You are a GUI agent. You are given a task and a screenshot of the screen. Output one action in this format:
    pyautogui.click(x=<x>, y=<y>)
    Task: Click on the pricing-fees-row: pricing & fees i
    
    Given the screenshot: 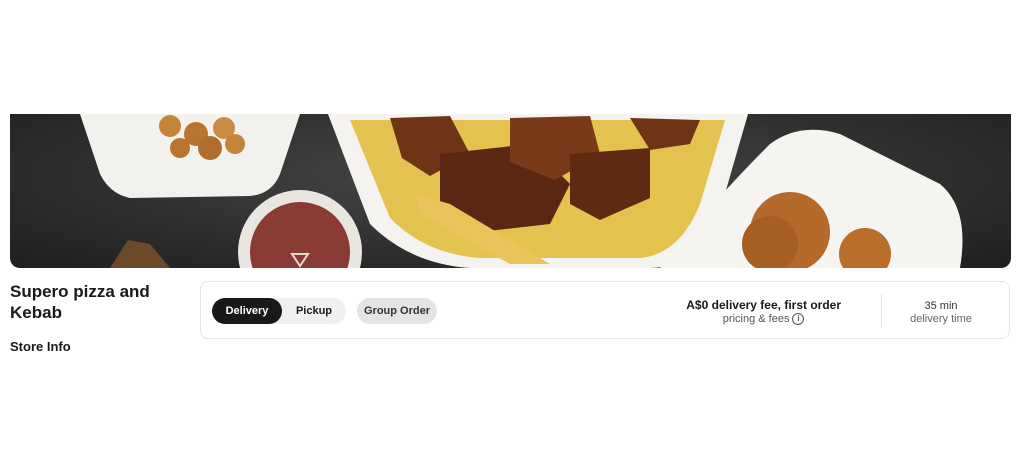 What is the action you would take?
    pyautogui.click(x=763, y=319)
    